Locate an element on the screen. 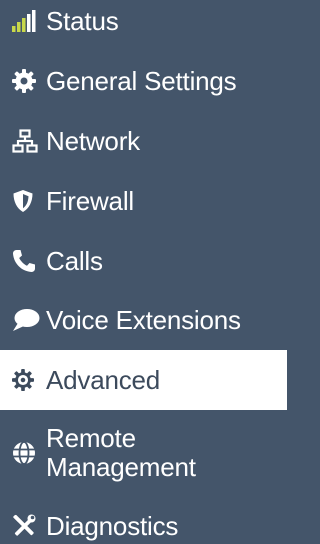 This screenshot has height=544, width=320. phone-icon is located at coordinates (29, 261).